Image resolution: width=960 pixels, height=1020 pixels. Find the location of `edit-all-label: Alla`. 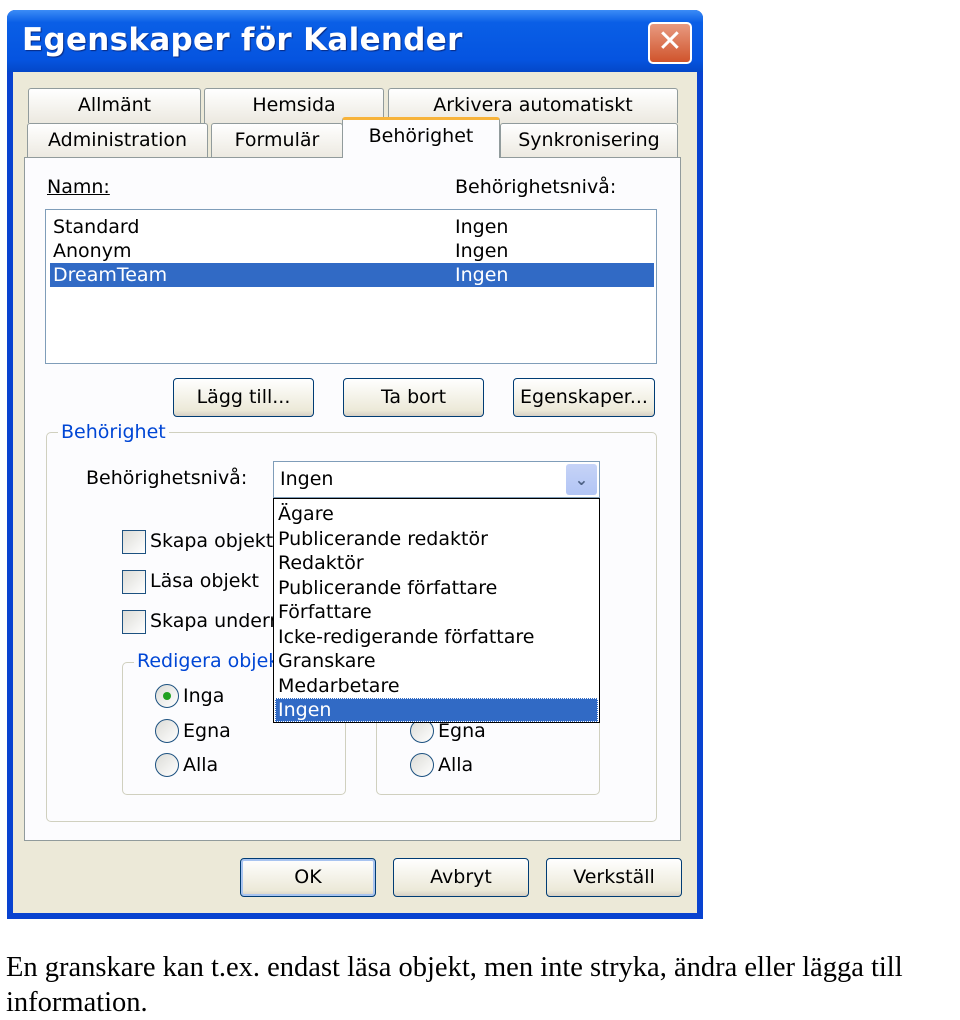

edit-all-label: Alla is located at coordinates (201, 765).